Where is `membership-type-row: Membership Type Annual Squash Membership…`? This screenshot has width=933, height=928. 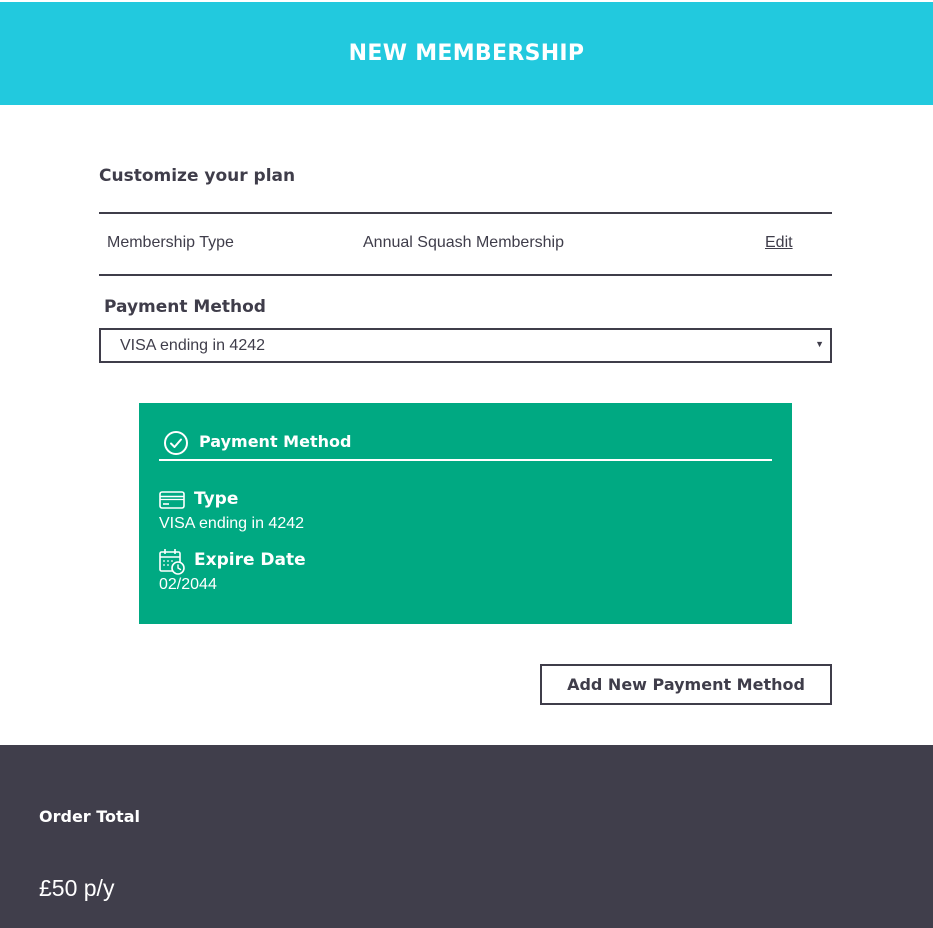
membership-type-row: Membership Type Annual Squash Membership… is located at coordinates (465, 244).